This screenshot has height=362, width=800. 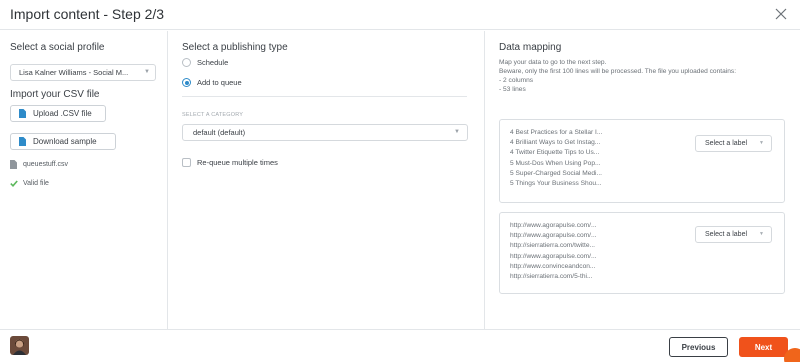 What do you see at coordinates (14, 183) in the screenshot?
I see `check-icon` at bounding box center [14, 183].